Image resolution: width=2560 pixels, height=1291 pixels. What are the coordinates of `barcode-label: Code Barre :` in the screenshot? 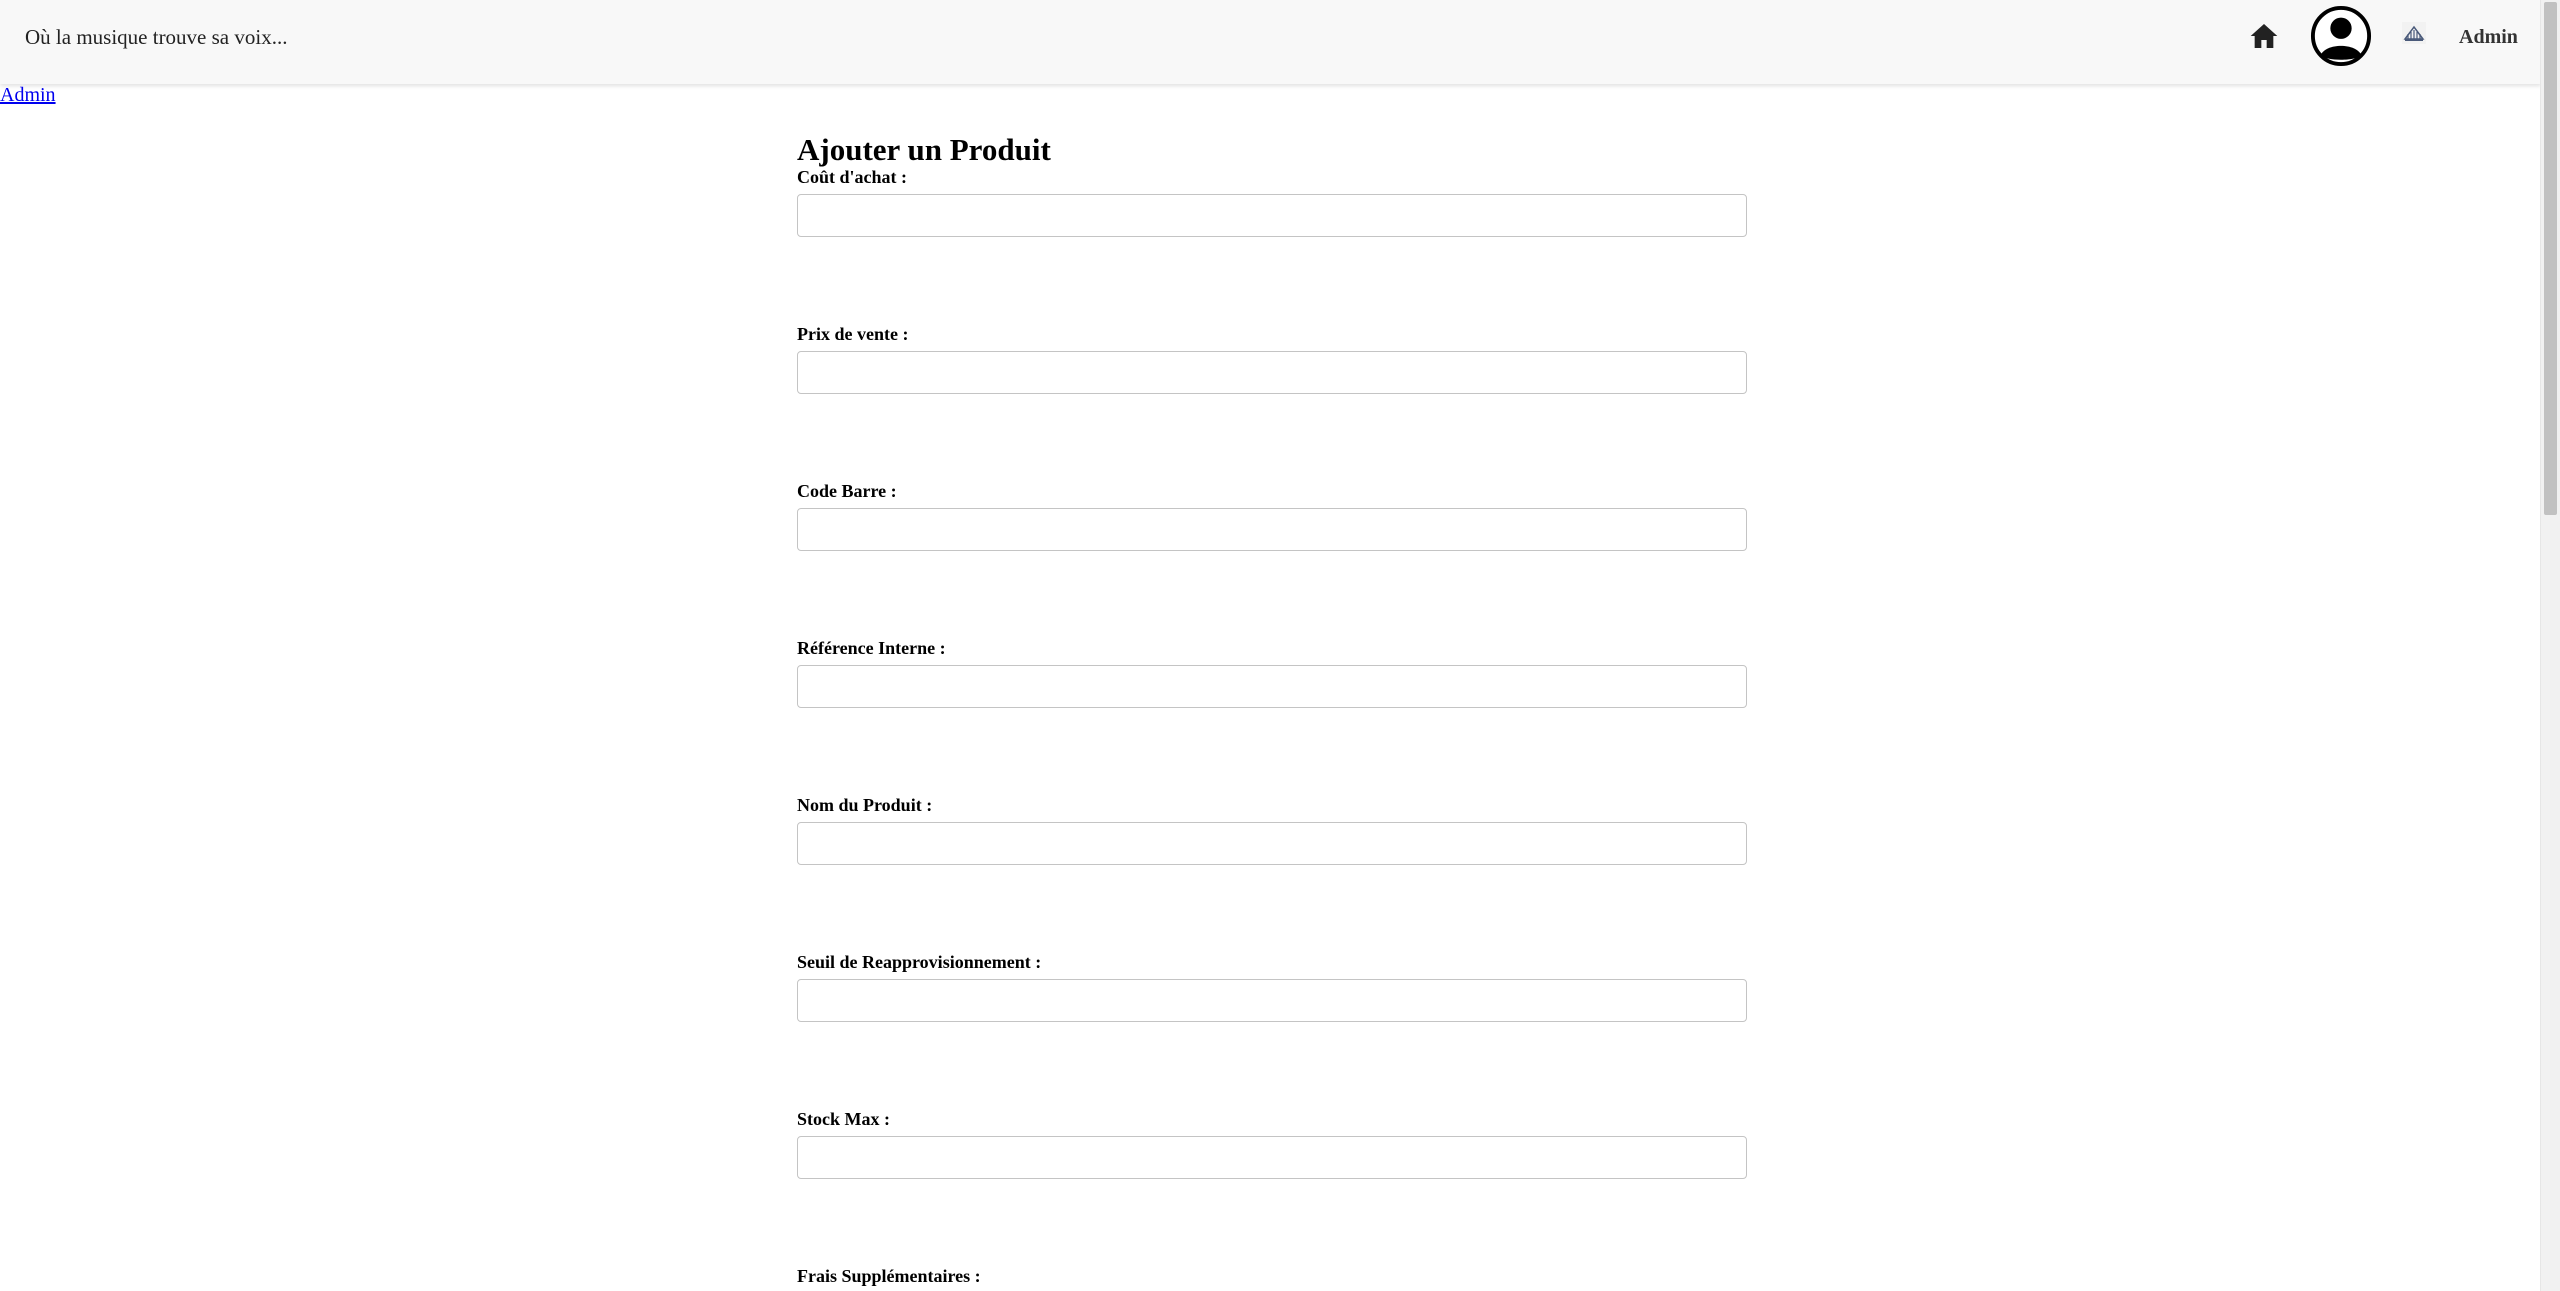 It's located at (847, 491).